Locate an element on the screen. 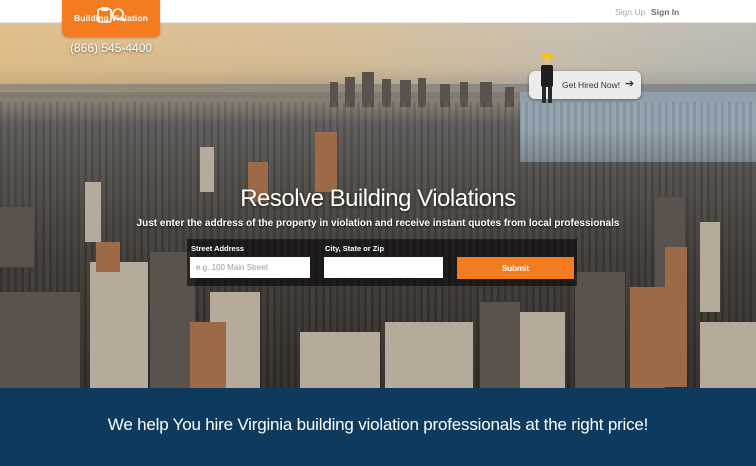 The image size is (756, 466). logo: Building Violation is located at coordinates (111, 18).